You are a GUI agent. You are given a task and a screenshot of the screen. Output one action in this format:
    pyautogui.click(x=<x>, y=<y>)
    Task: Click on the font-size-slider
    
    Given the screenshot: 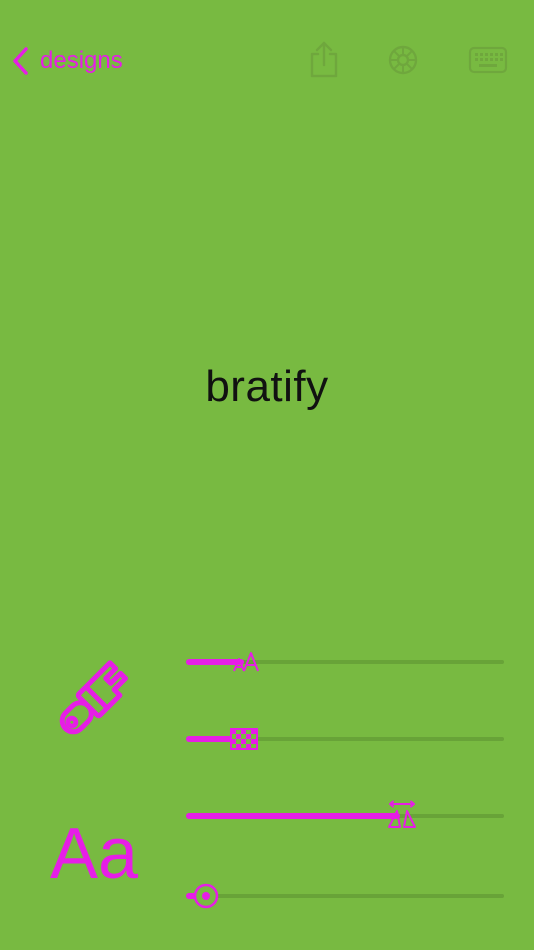 What is the action you would take?
    pyautogui.click(x=345, y=662)
    